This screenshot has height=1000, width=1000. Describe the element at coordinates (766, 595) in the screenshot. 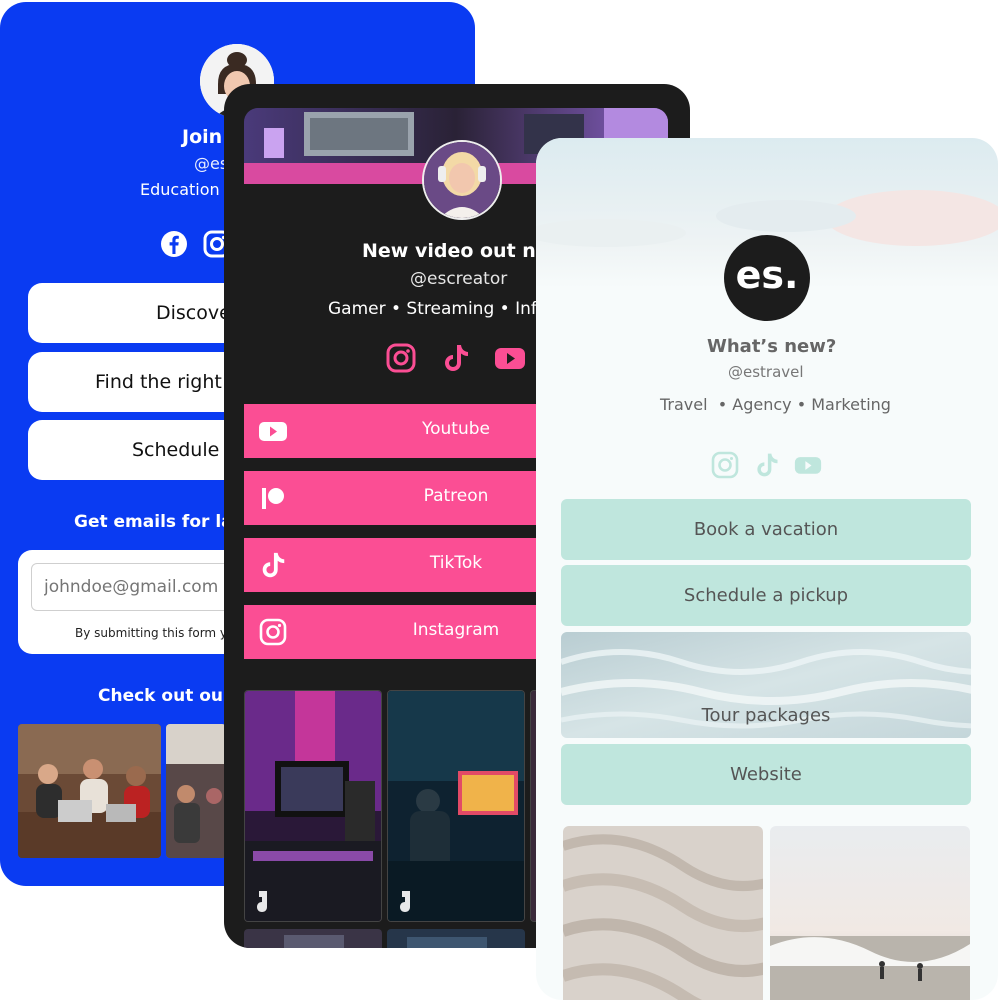

I see `schedule-pickup-button: Schedule a pickup` at that location.